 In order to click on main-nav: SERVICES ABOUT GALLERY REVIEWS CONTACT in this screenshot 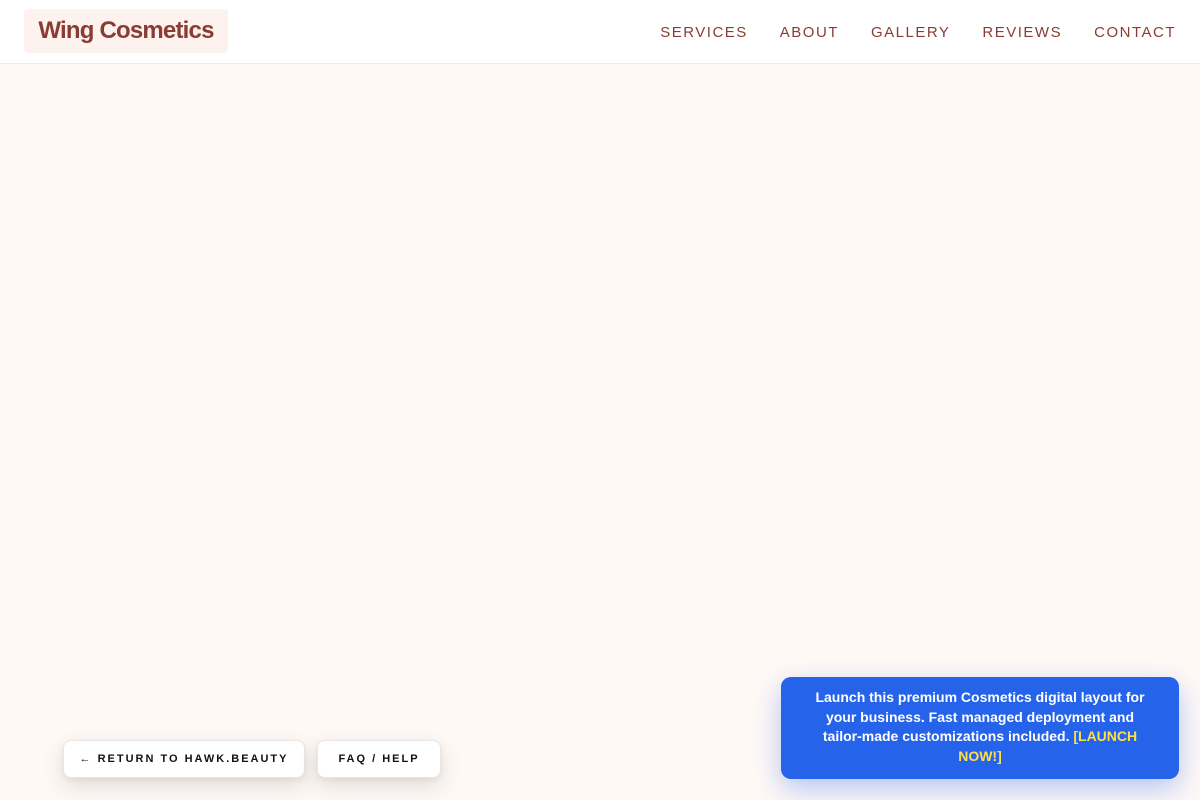, I will do `click(918, 32)`.